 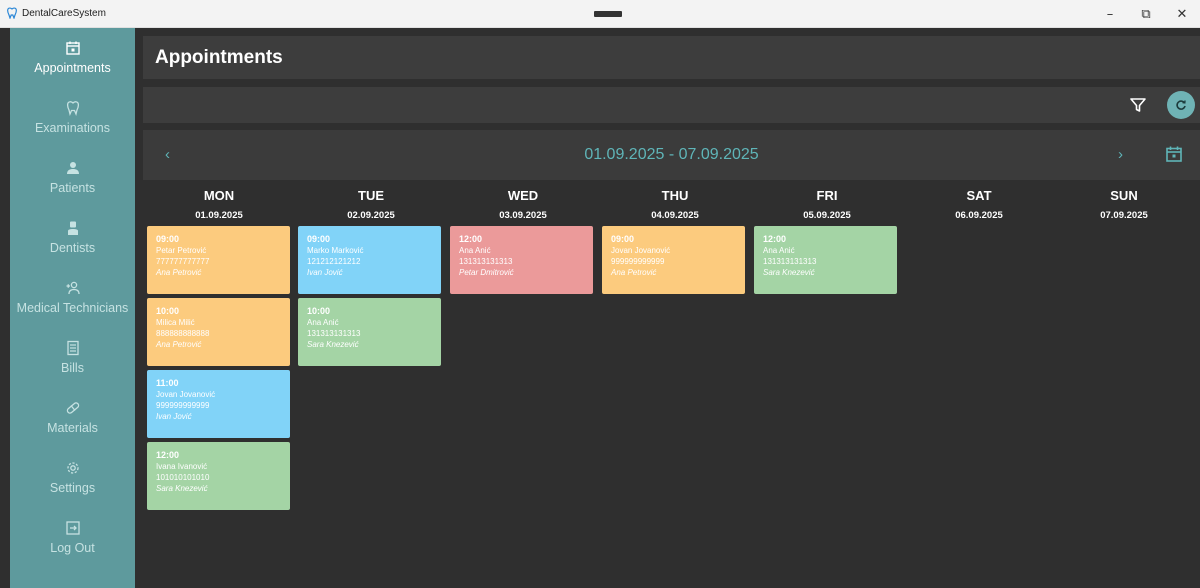 What do you see at coordinates (72, 548) in the screenshot?
I see `sidebar-item-label: Log Out` at bounding box center [72, 548].